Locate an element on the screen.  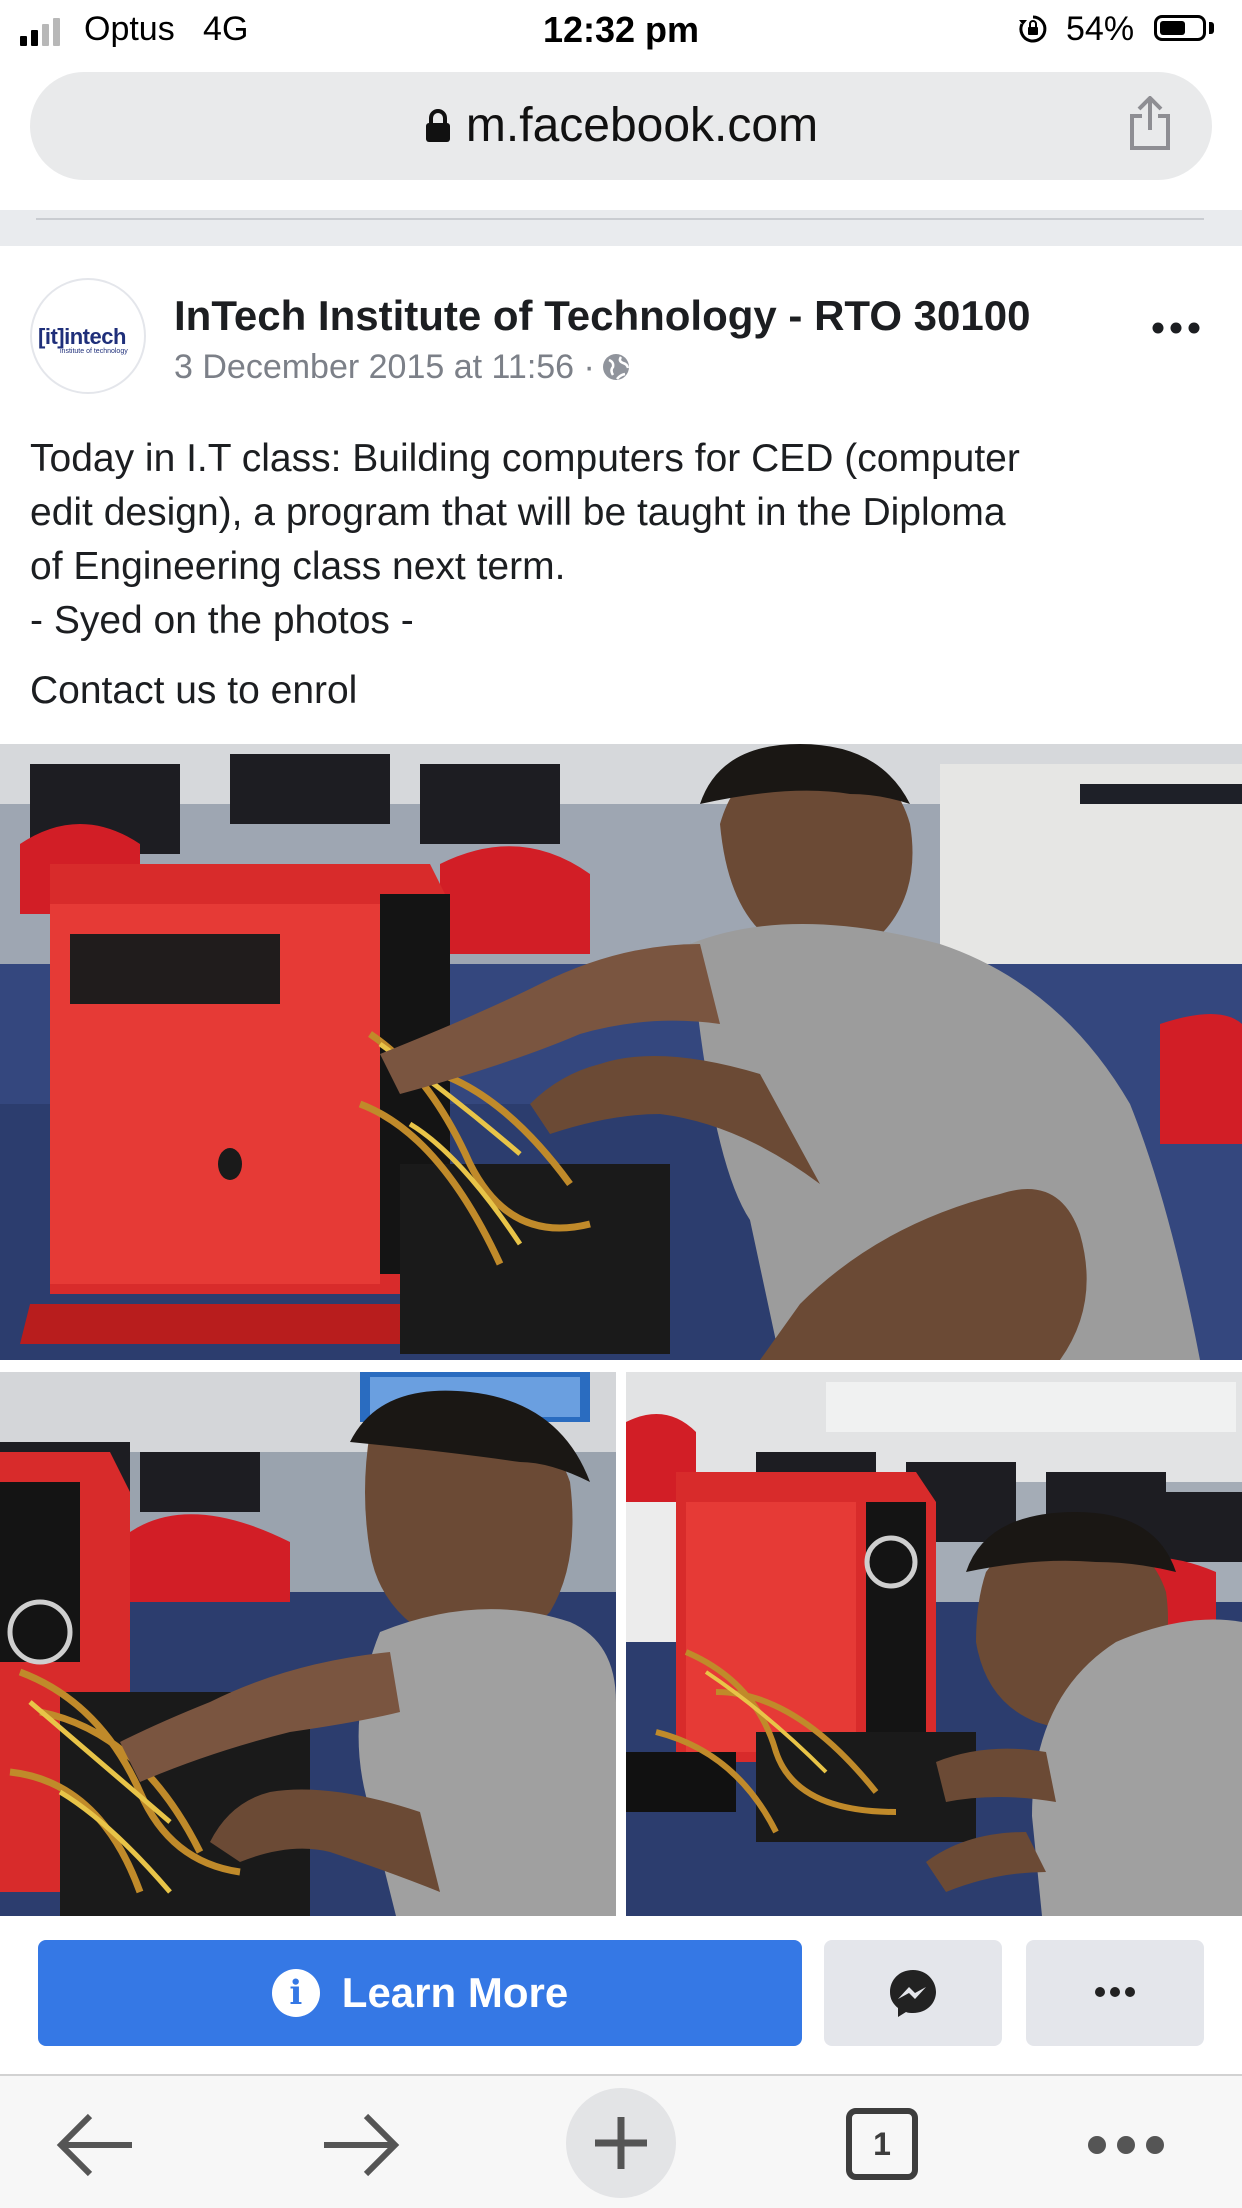
status-bar: Optus 4G 12:32 pm 54% is located at coordinates (621, 31).